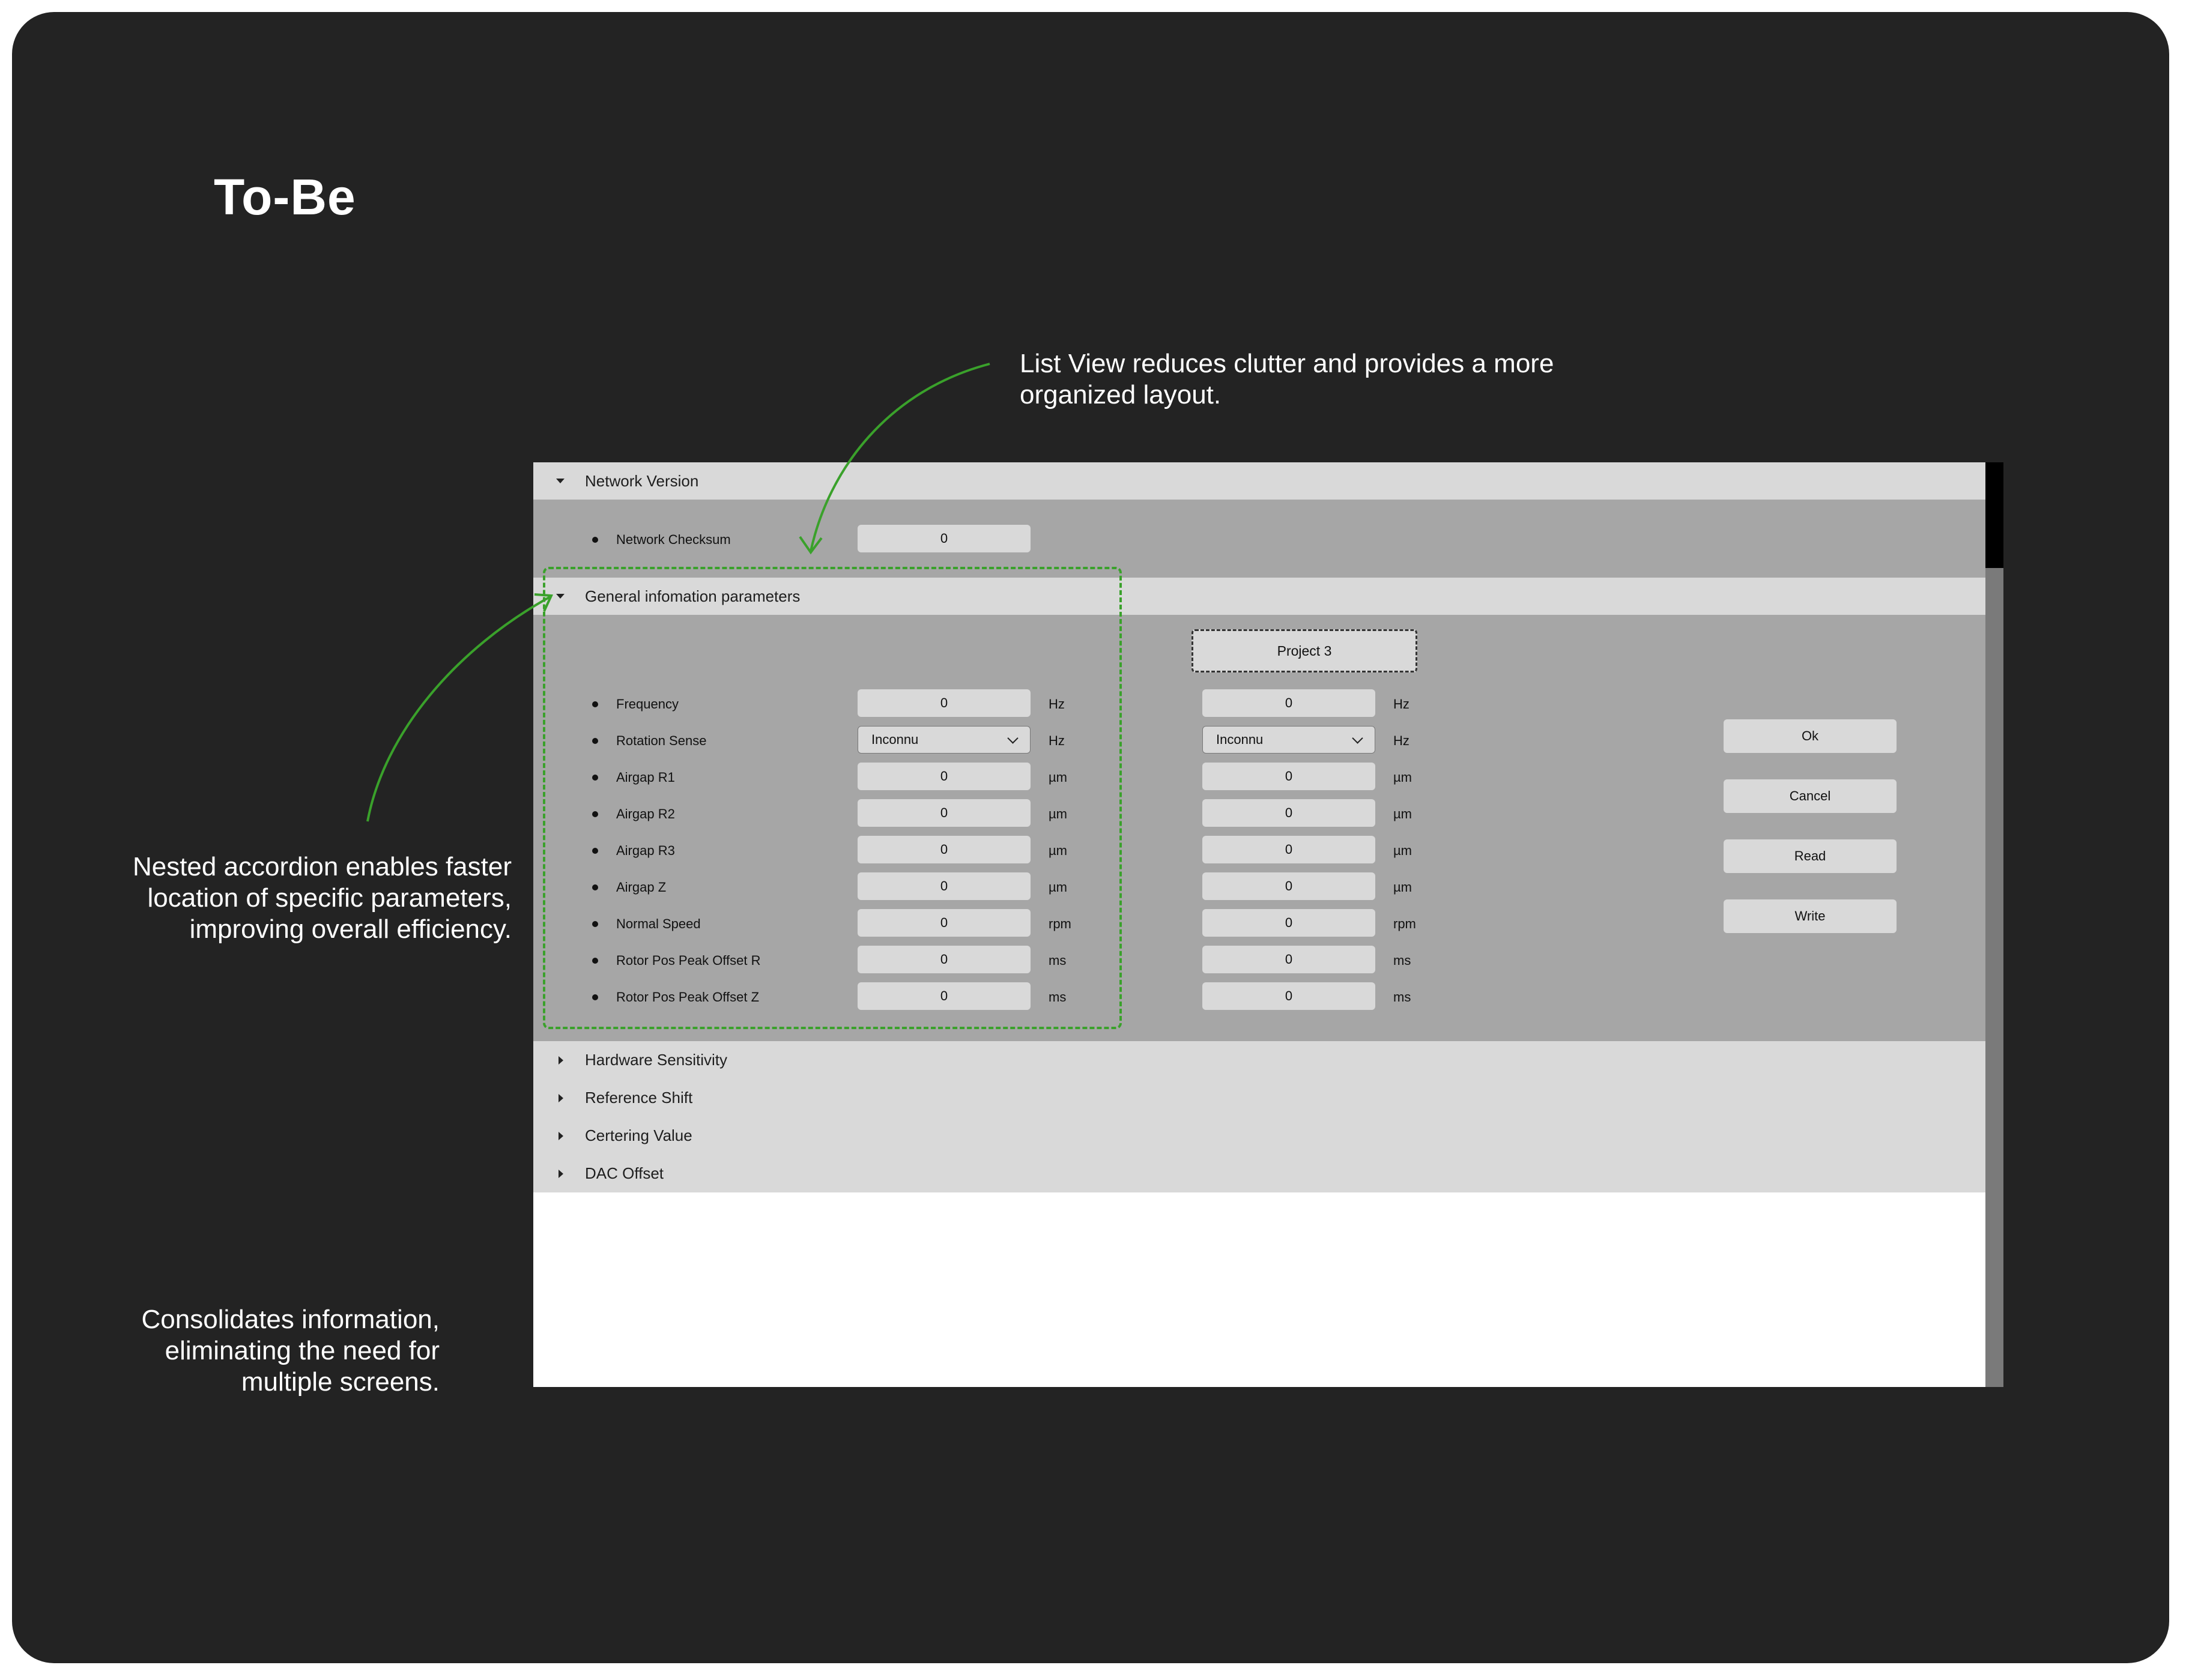 This screenshot has height=1680, width=2186. I want to click on accordion-header-certering-value: Certering Value, so click(1259, 1136).